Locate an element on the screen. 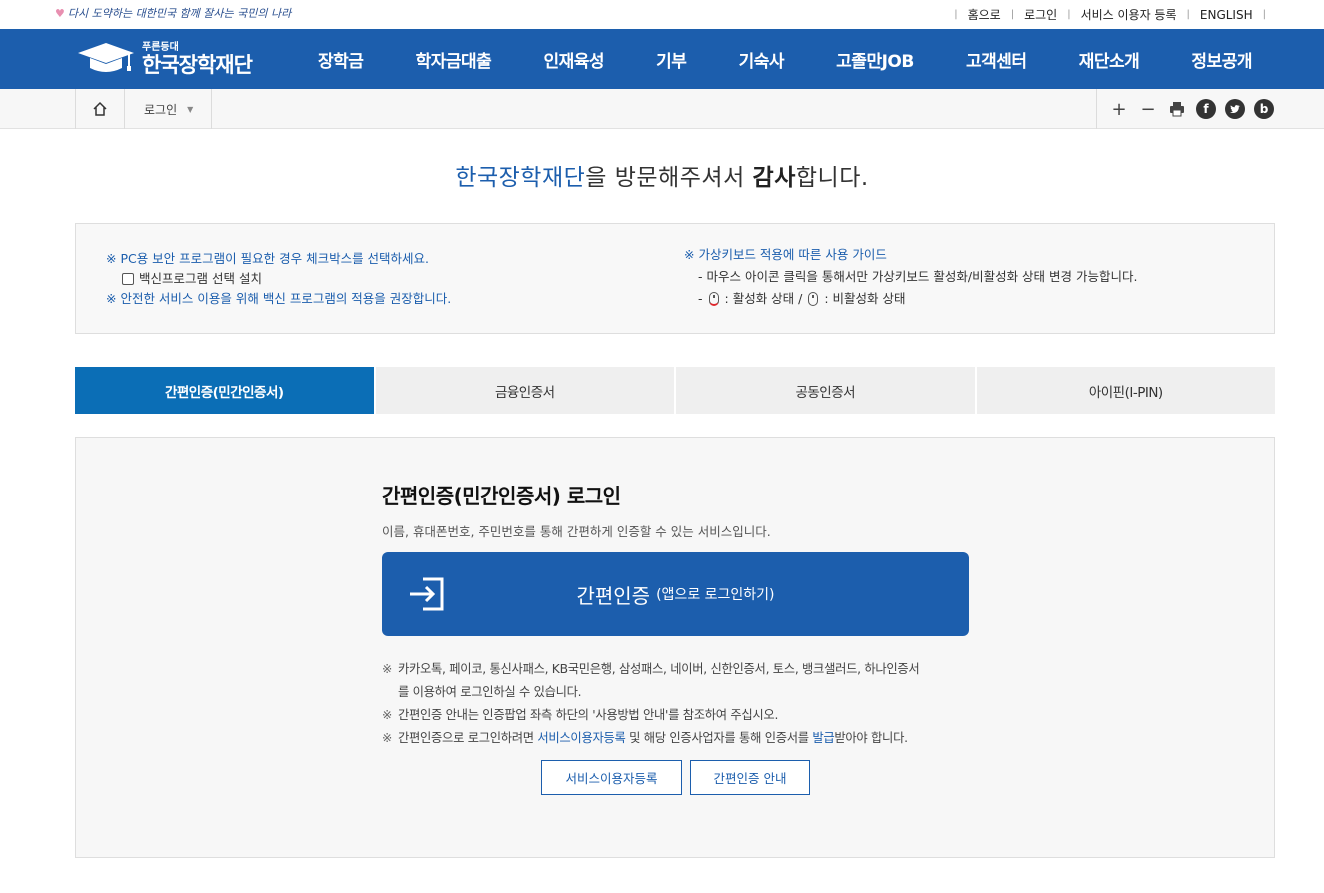 The width and height of the screenshot is (1324, 893). logo-title: 한국장학재단 is located at coordinates (197, 64).